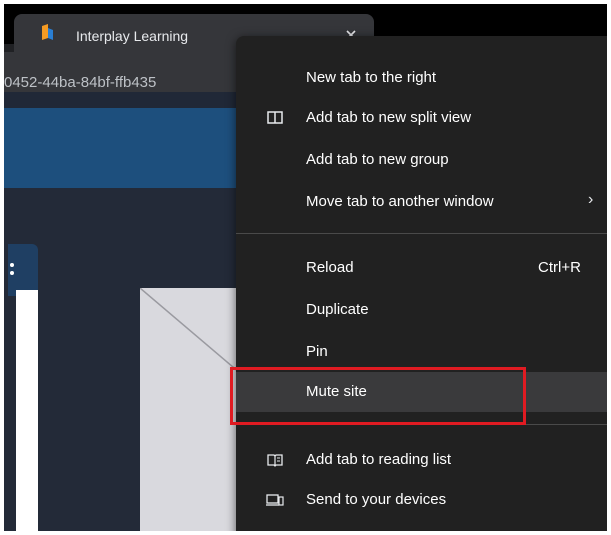 Image resolution: width=611 pixels, height=535 pixels. What do you see at coordinates (421, 160) in the screenshot?
I see `menu-item-new-group: Add tab to new group` at bounding box center [421, 160].